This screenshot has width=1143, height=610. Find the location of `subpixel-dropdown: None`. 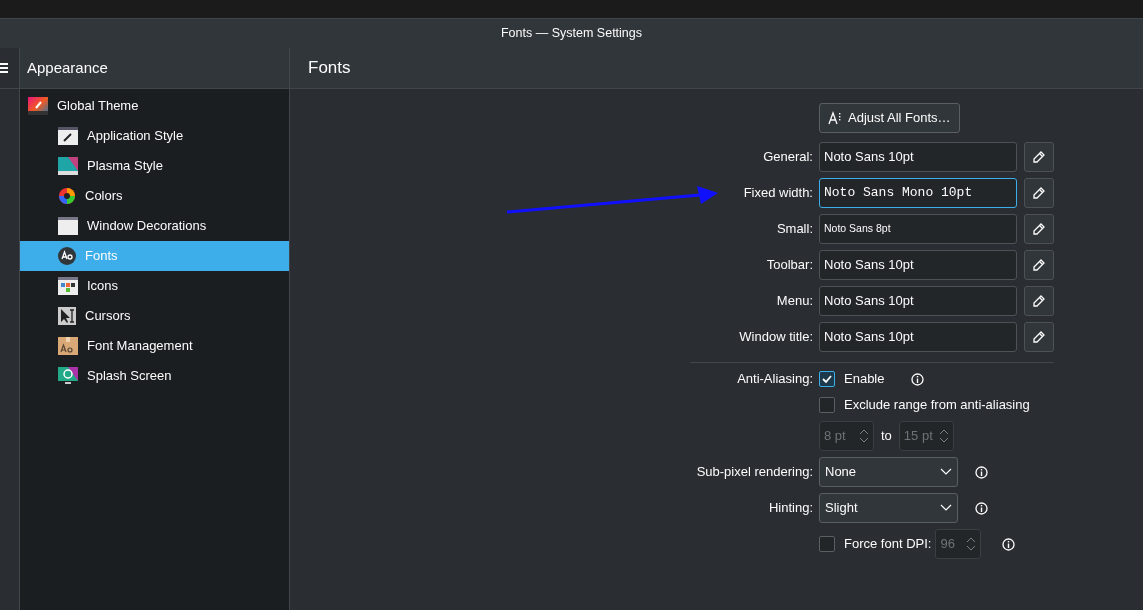

subpixel-dropdown: None is located at coordinates (888, 472).